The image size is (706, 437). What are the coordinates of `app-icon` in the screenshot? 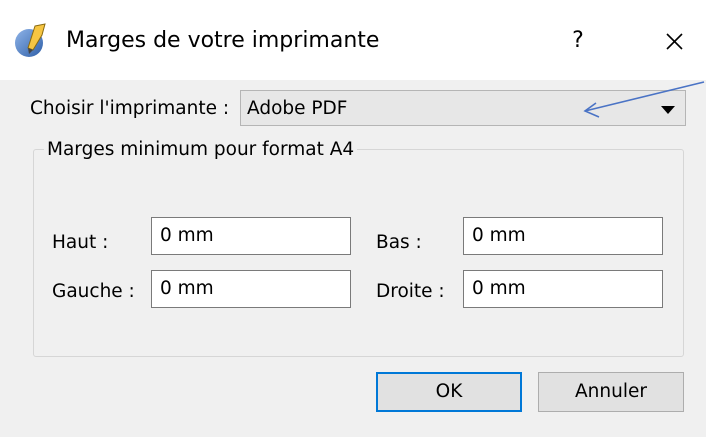 It's located at (30, 40).